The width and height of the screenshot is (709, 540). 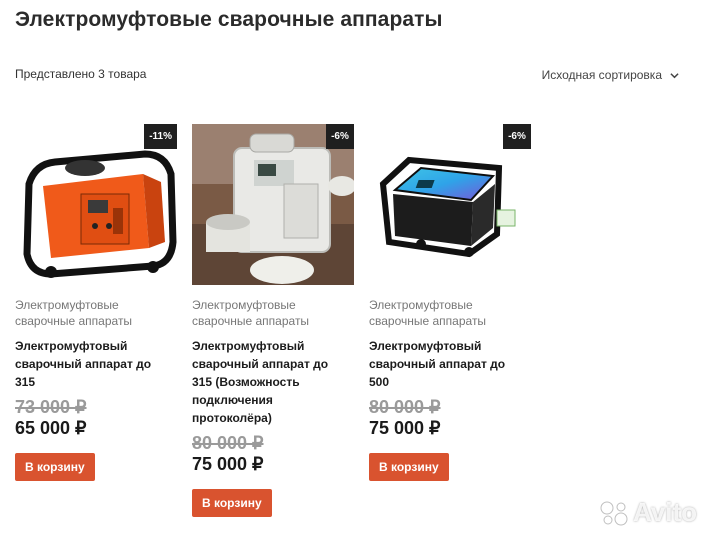 What do you see at coordinates (664, 512) in the screenshot?
I see `watermark-text: Avito` at bounding box center [664, 512].